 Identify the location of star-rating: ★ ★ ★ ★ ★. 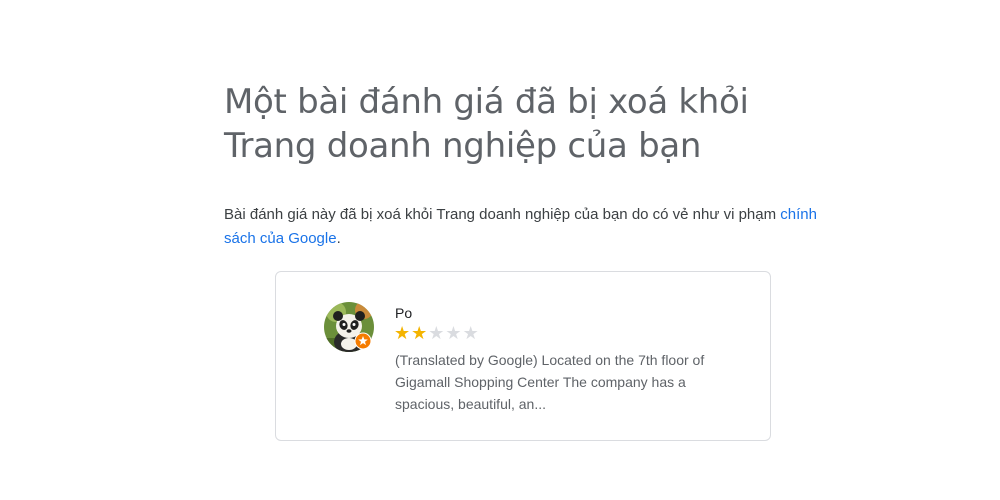
(436, 334).